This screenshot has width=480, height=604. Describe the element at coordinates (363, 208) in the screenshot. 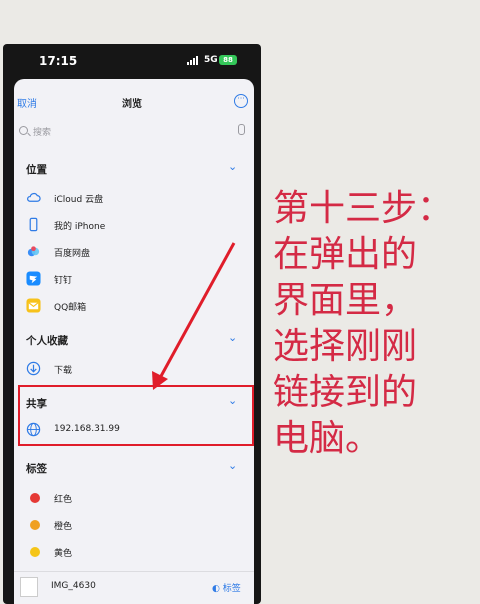

I see `caption-line: 第十三步：` at that location.